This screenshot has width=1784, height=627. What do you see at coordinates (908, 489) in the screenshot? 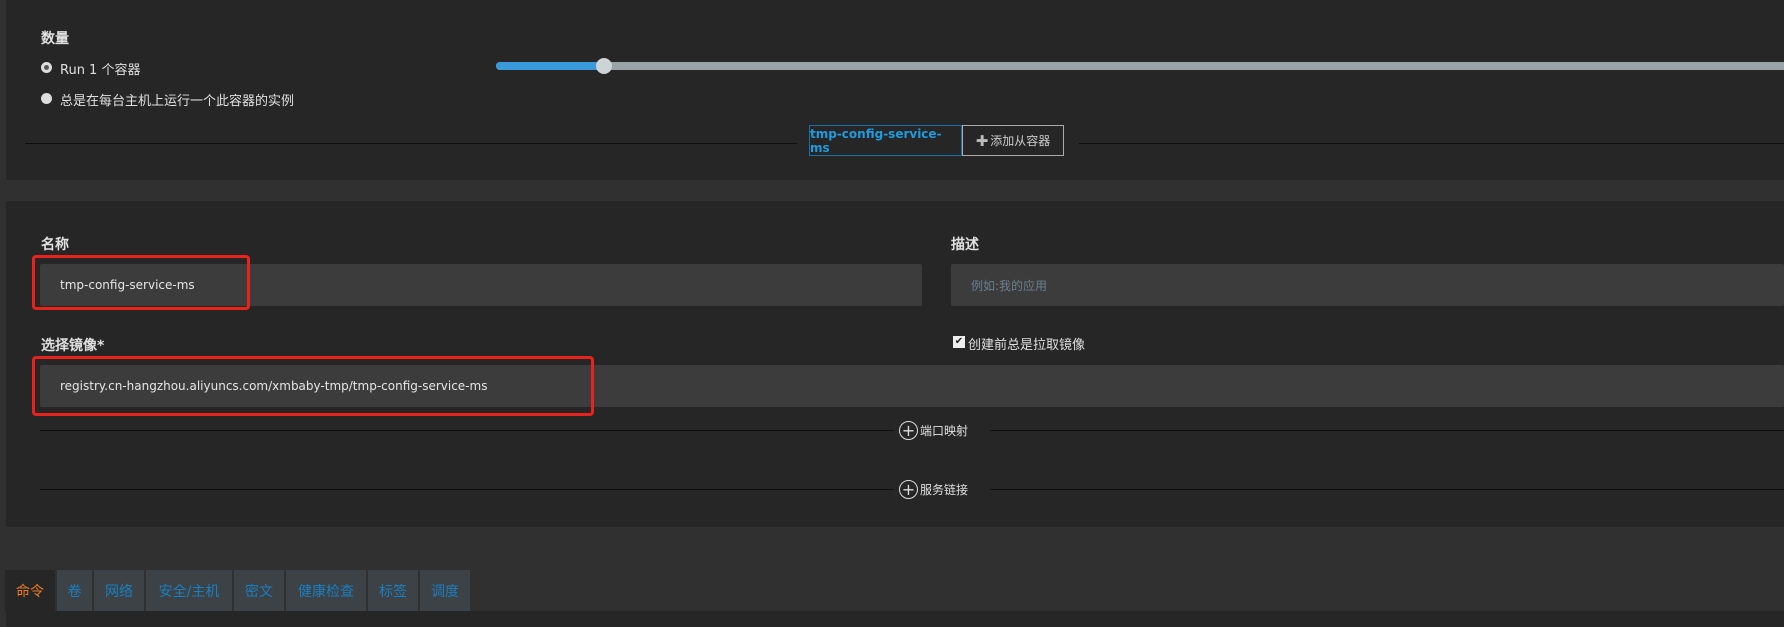
I see `add-service-link-icon: +` at bounding box center [908, 489].